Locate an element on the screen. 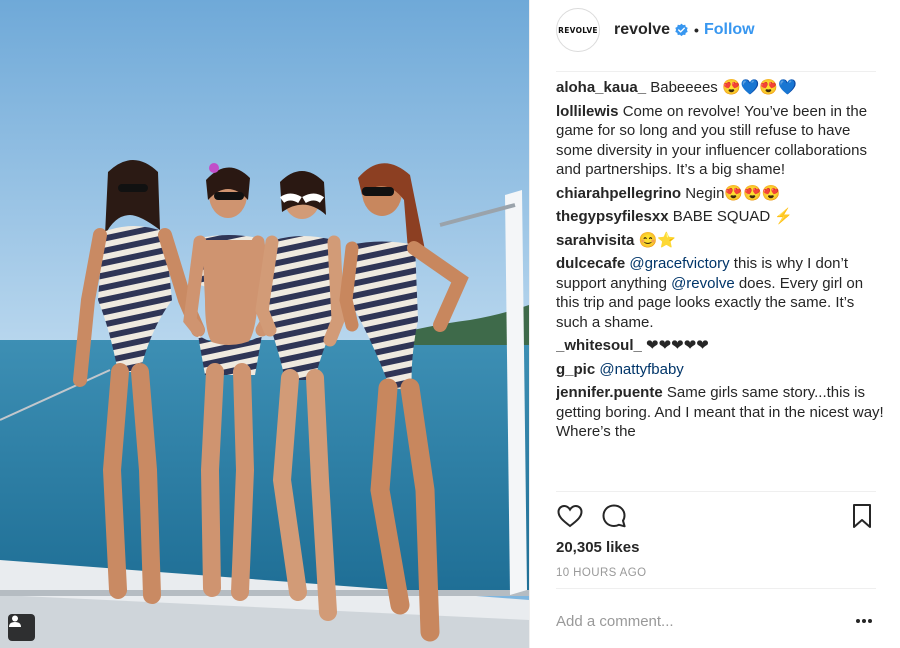 This screenshot has width=900, height=648. comment-author: aloha_kaua_ is located at coordinates (601, 87).